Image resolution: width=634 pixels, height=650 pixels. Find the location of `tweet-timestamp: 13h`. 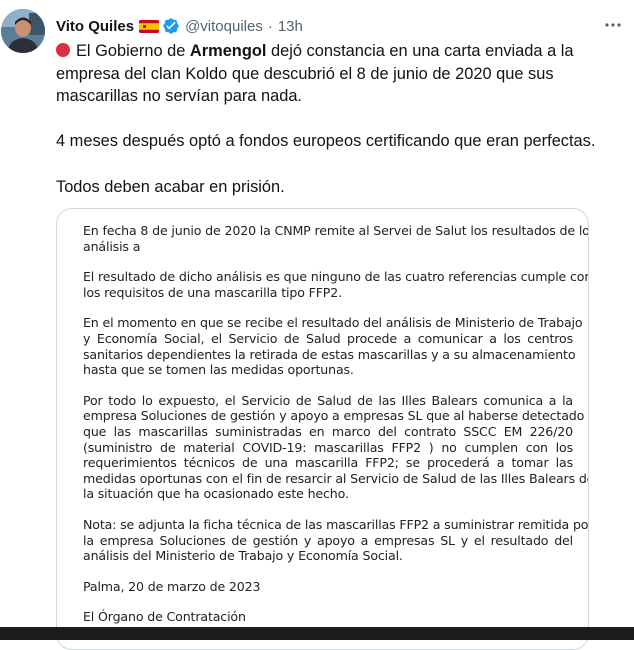

tweet-timestamp: 13h is located at coordinates (290, 26).